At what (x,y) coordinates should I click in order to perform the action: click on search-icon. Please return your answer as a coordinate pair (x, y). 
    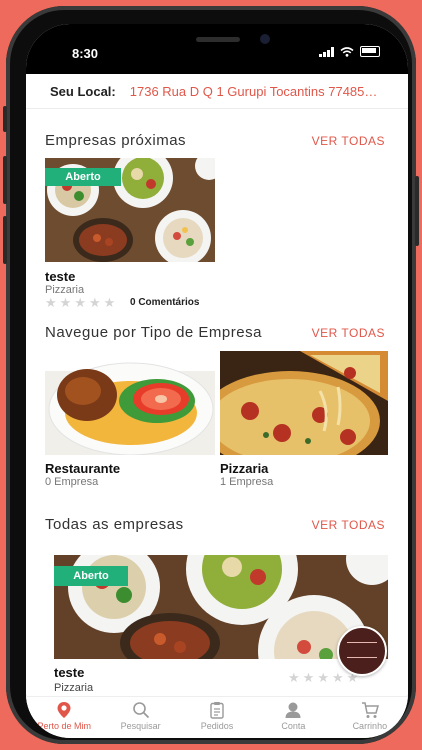
    Looking at the image, I should click on (140, 710).